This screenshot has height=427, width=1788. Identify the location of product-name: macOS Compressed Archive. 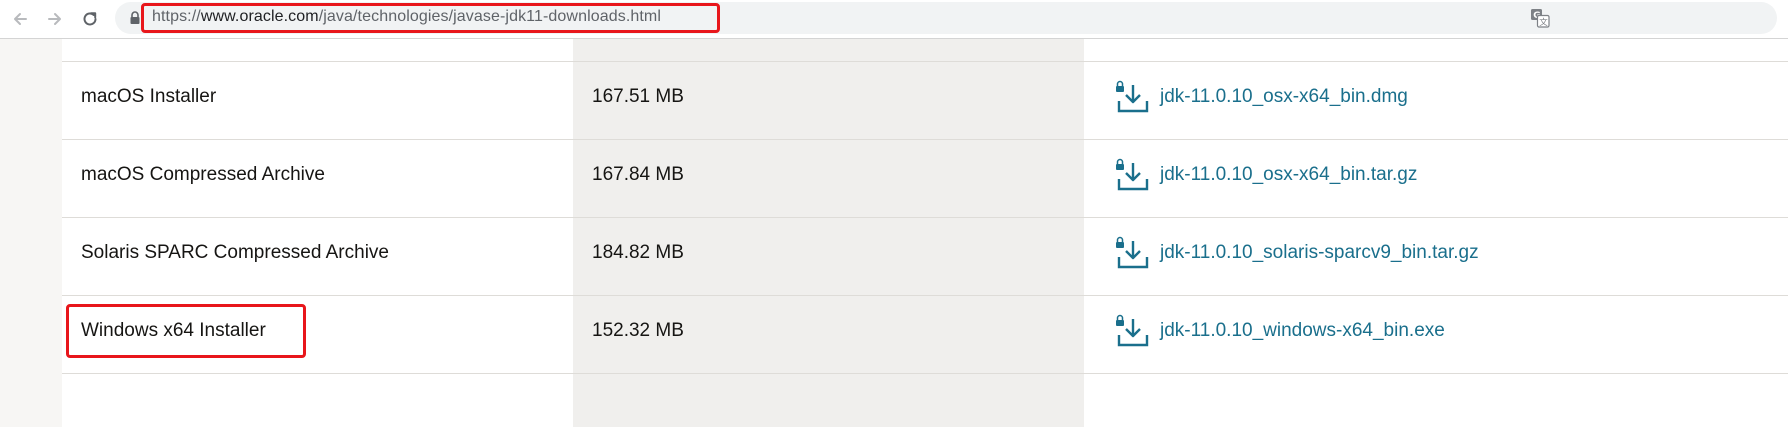
(203, 174).